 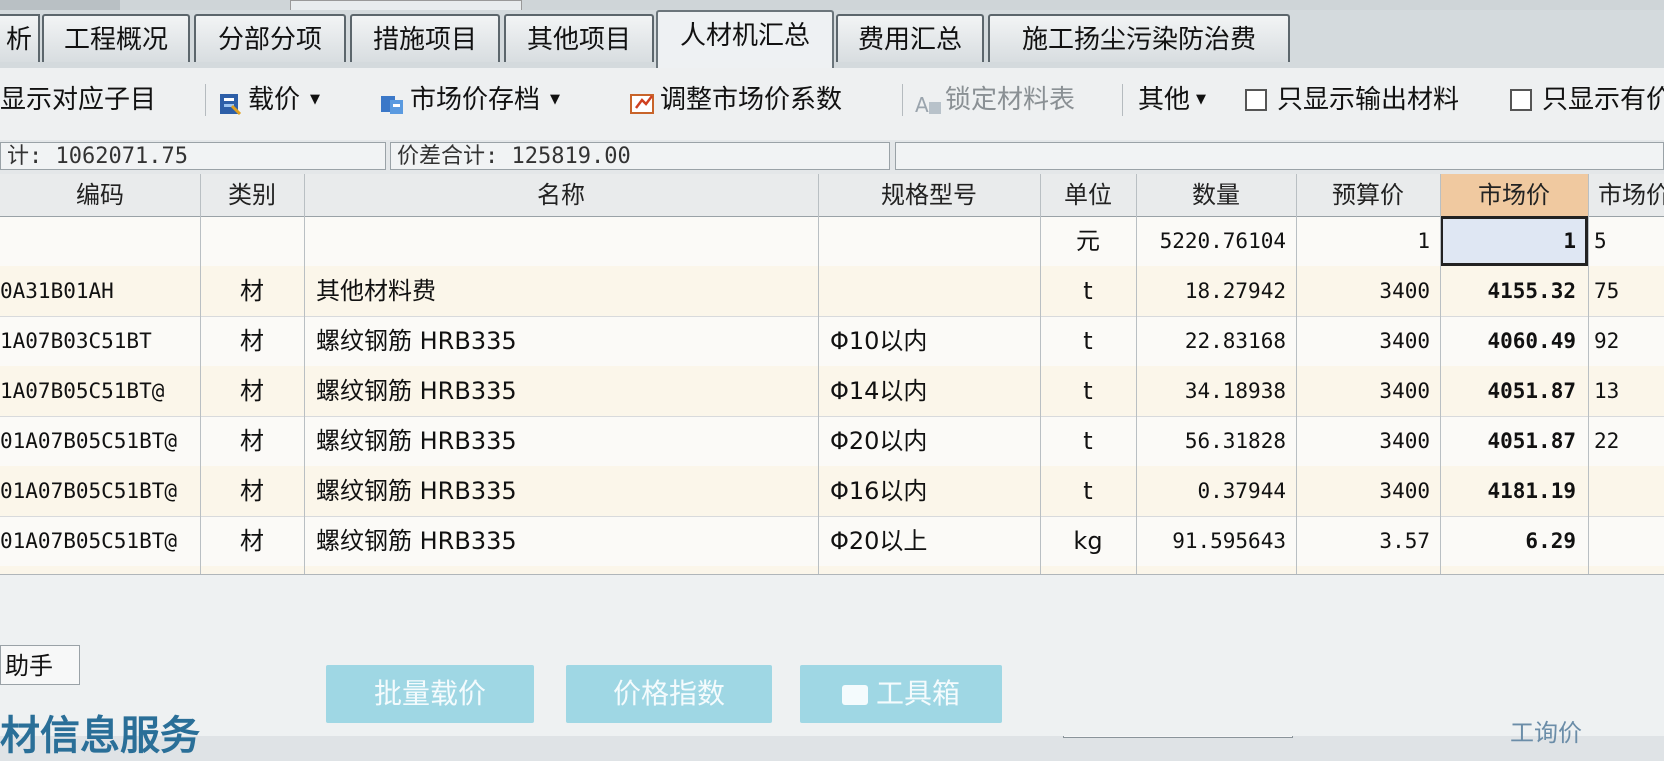 What do you see at coordinates (736, 100) in the screenshot?
I see `adjust-coefficient-button: 调整市场价系数` at bounding box center [736, 100].